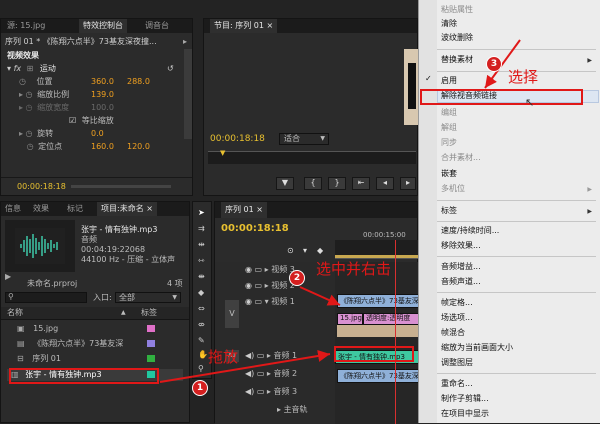  What do you see at coordinates (13, 209) in the screenshot?
I see `tab-info: 信息` at bounding box center [13, 209].